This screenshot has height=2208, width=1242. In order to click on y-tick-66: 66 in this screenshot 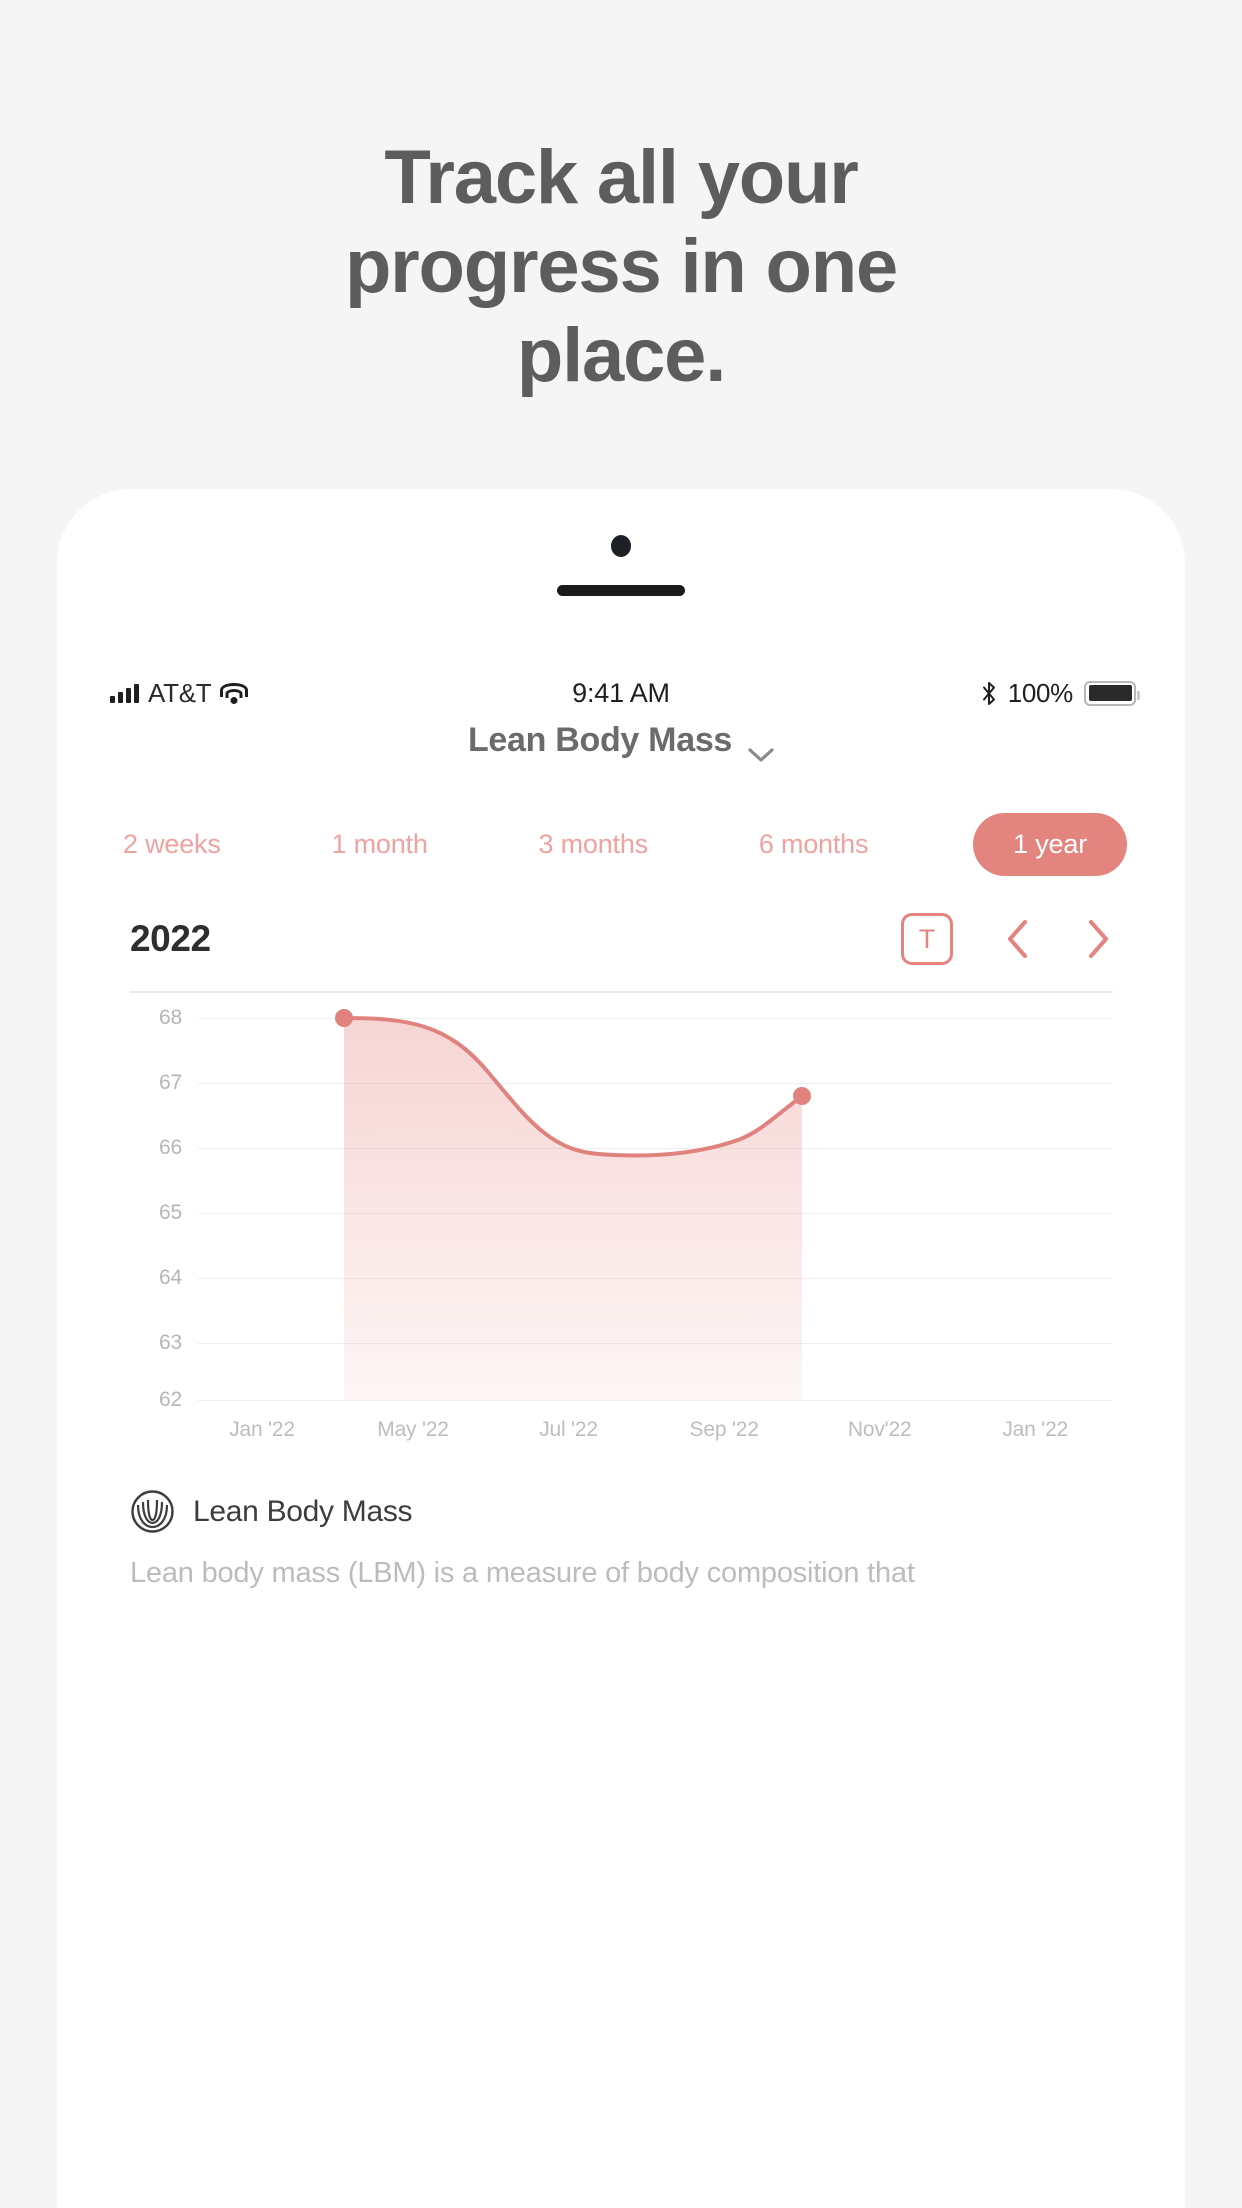, I will do `click(170, 1147)`.